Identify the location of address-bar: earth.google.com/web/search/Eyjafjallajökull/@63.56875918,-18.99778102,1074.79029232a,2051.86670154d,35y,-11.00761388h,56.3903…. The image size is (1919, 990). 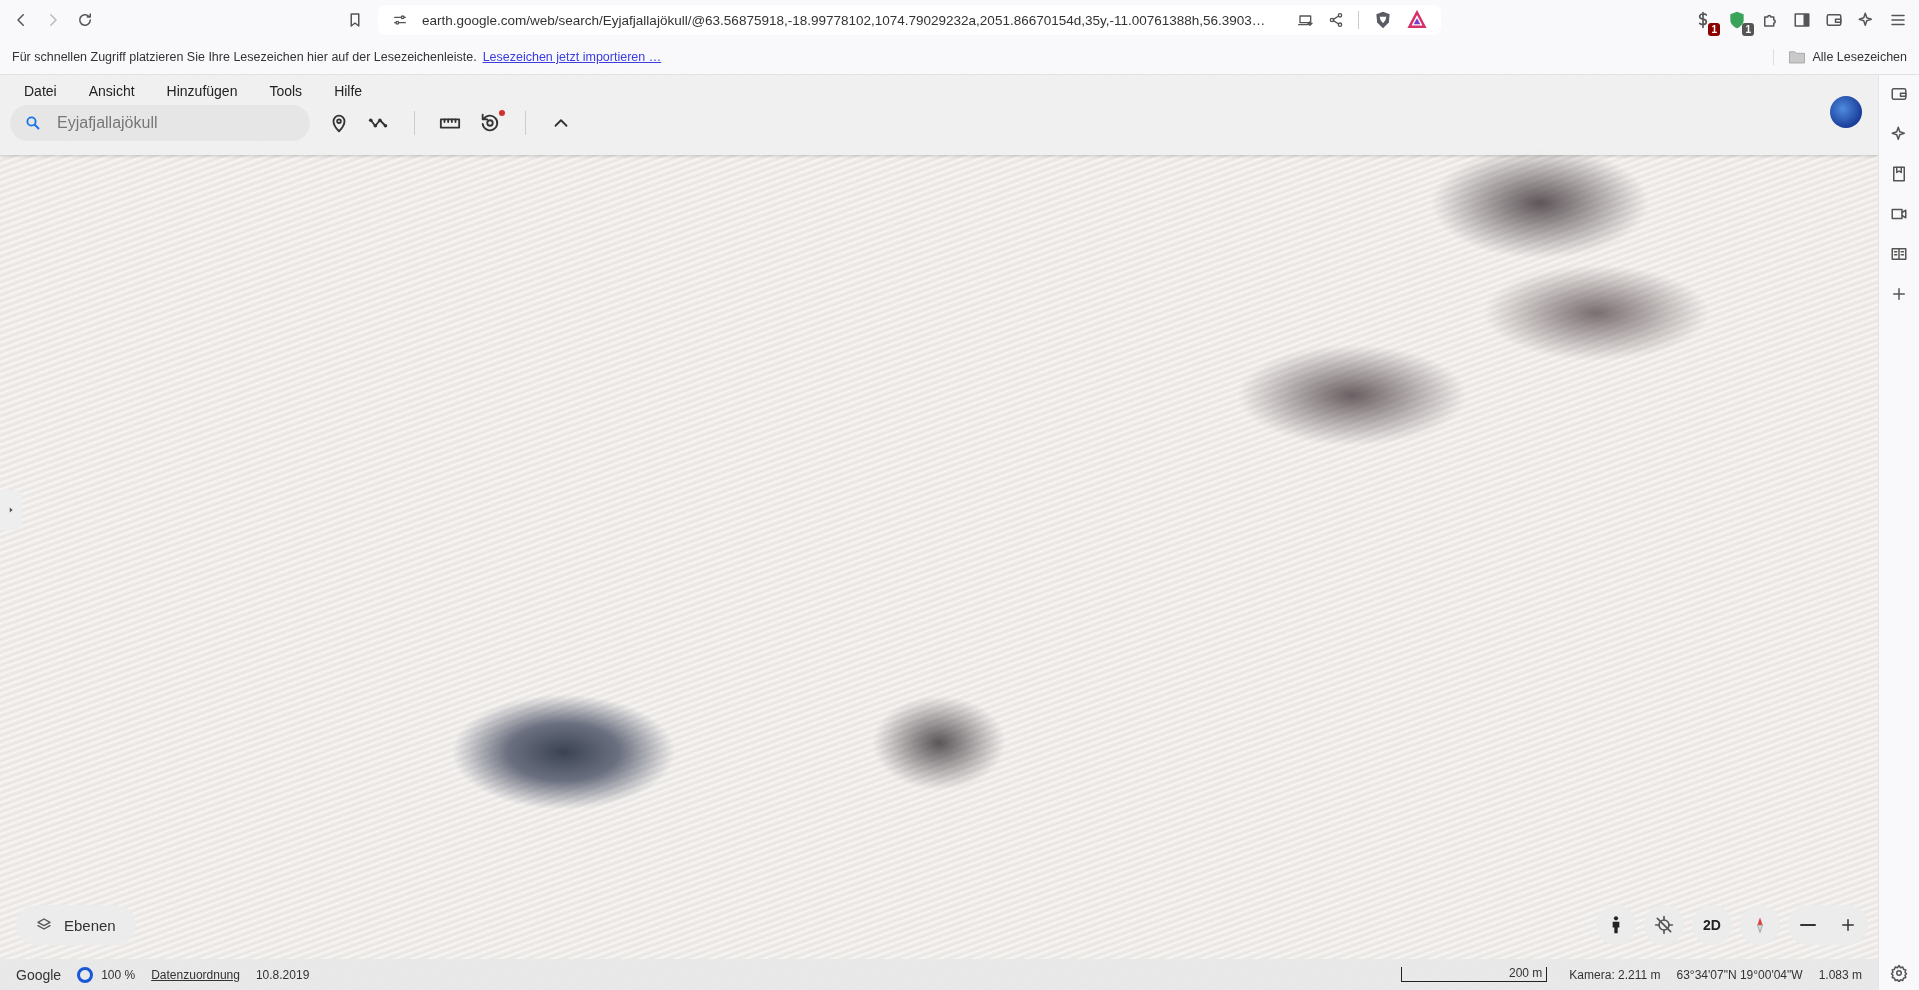
(909, 20).